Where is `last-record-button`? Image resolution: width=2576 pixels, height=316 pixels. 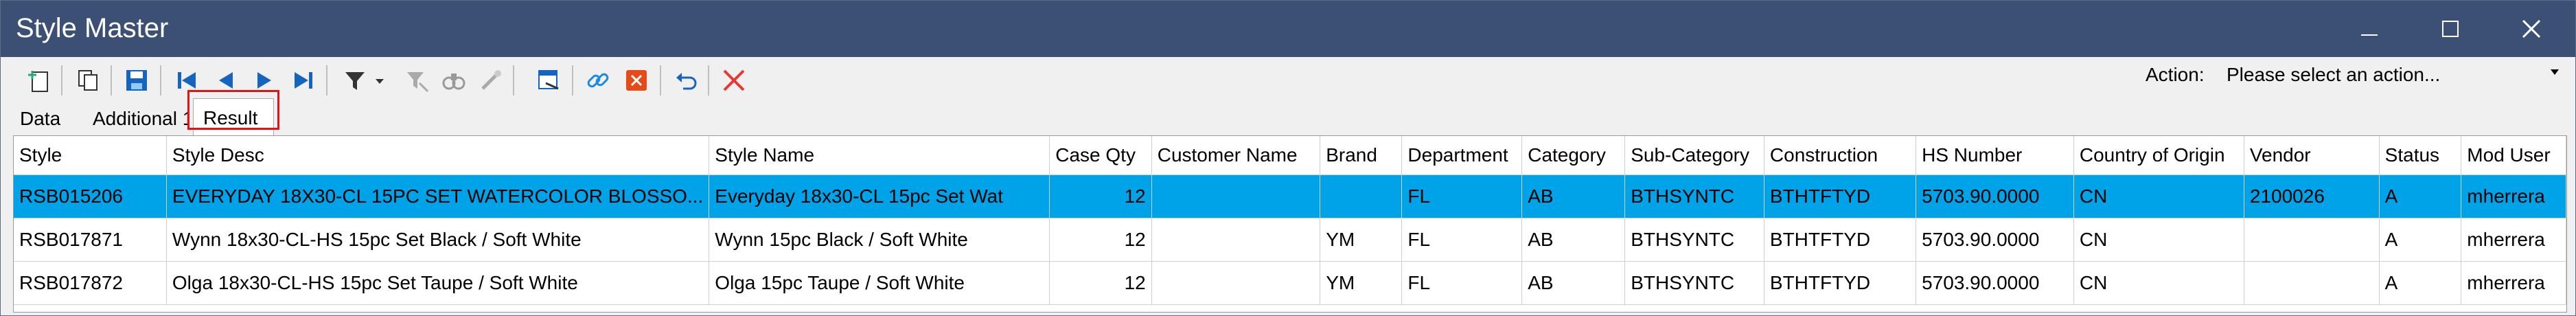
last-record-button is located at coordinates (303, 80).